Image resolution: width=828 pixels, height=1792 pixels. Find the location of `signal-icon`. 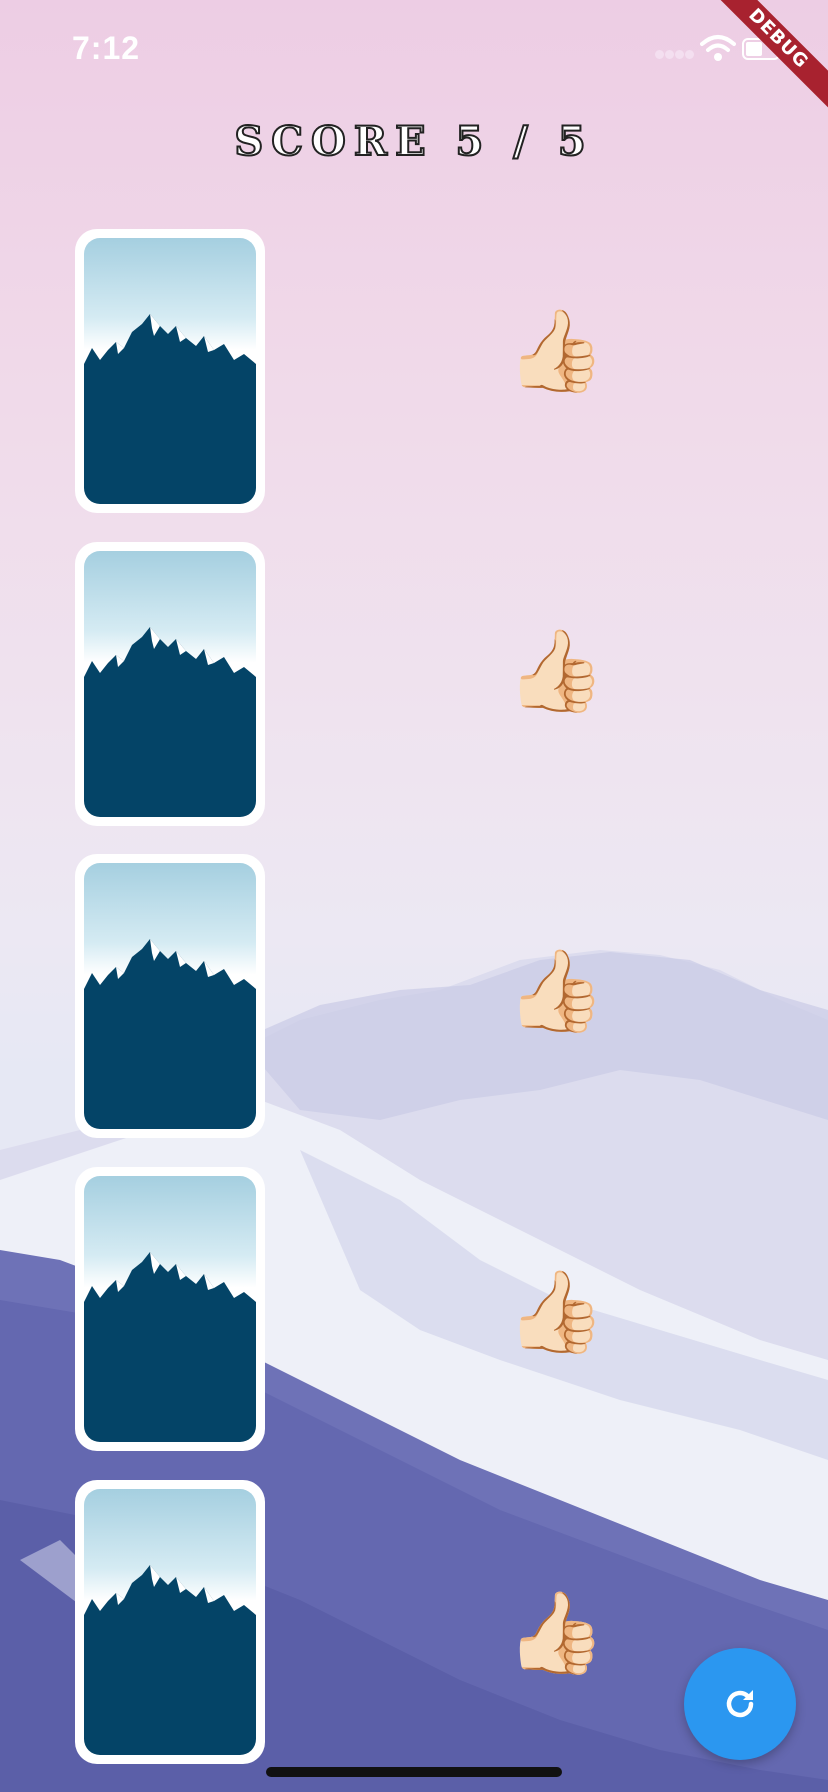

signal-icon is located at coordinates (675, 56).